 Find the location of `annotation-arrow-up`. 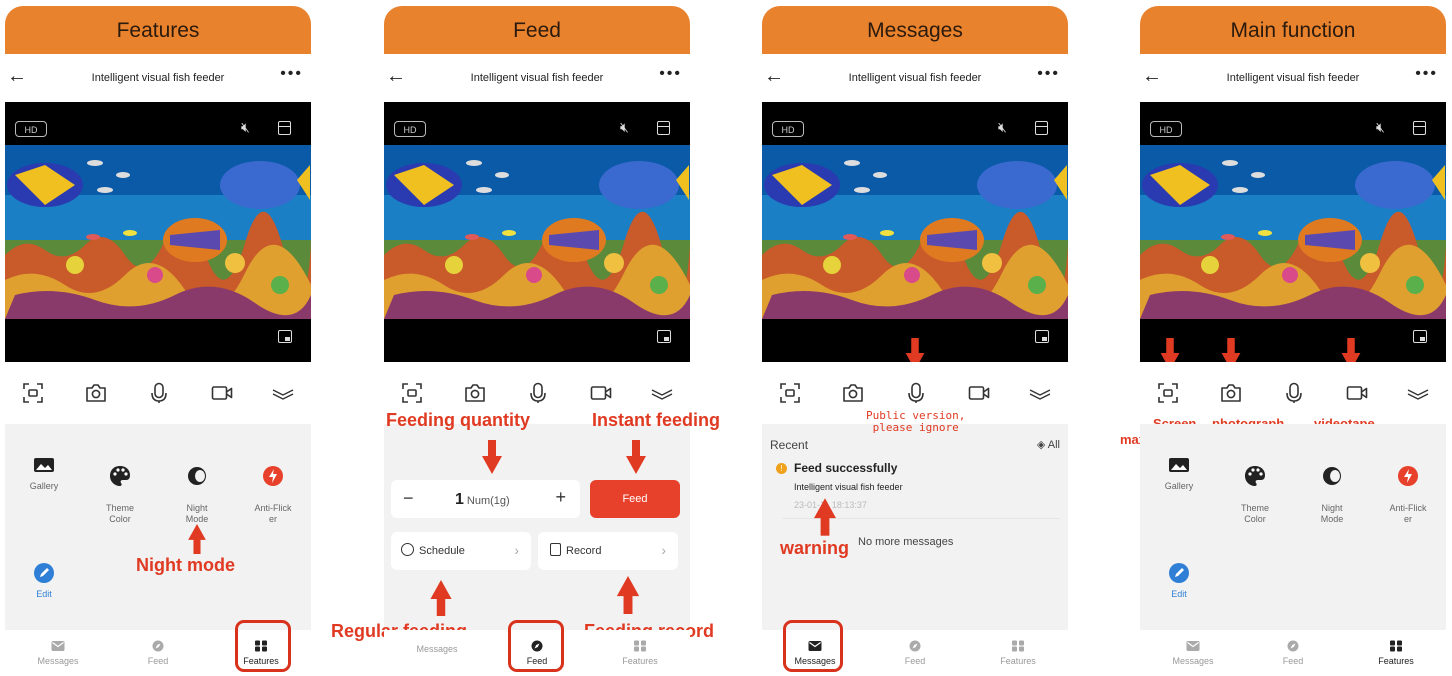

annotation-arrow-up is located at coordinates (441, 598).